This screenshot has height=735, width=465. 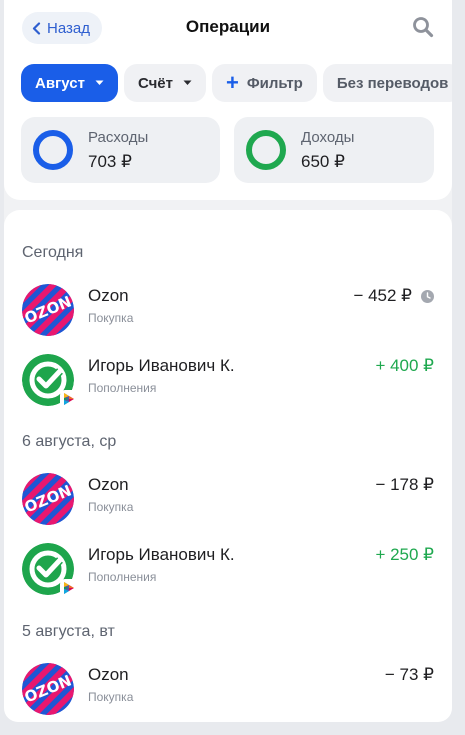 I want to click on operation-amount: − 73 ₽, so click(x=409, y=674).